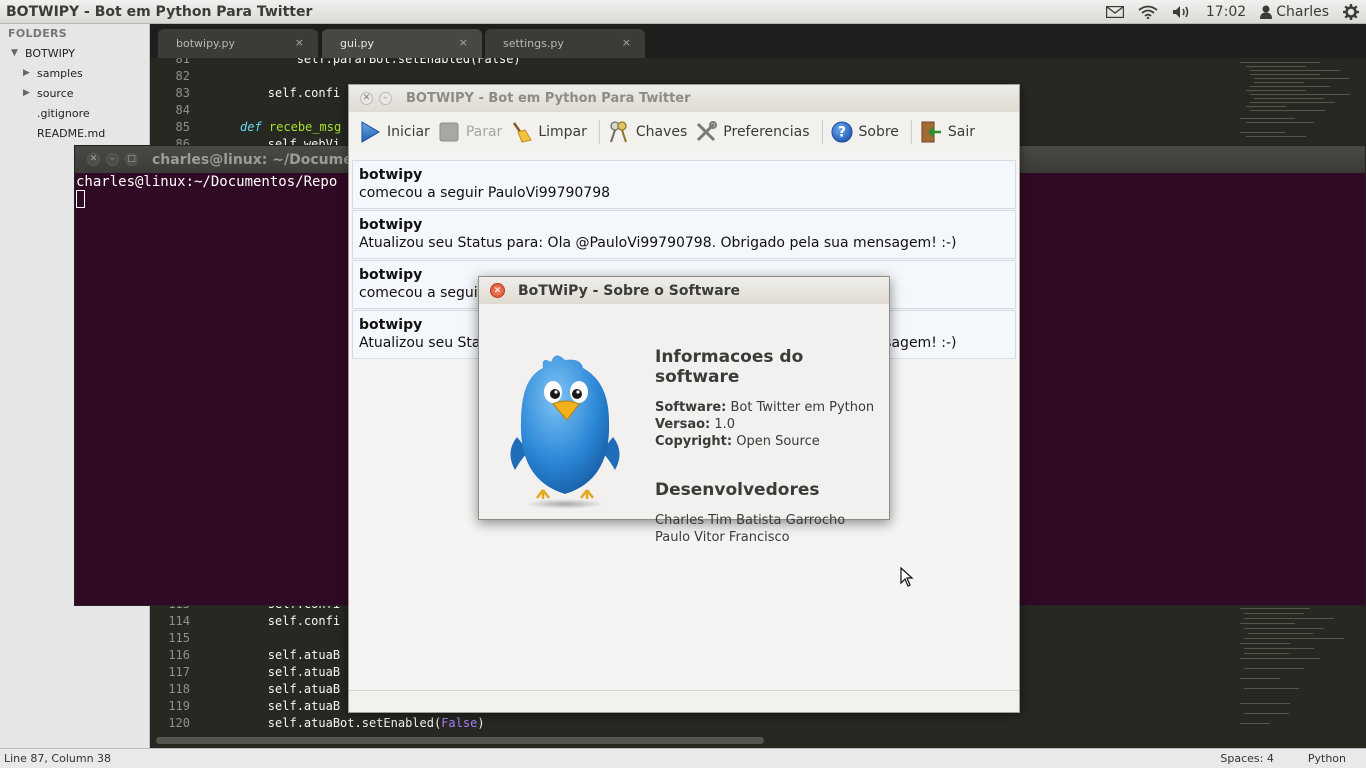 The image size is (1366, 768). What do you see at coordinates (729, 367) in the screenshot?
I see `info-heading: Informacoes do software` at bounding box center [729, 367].